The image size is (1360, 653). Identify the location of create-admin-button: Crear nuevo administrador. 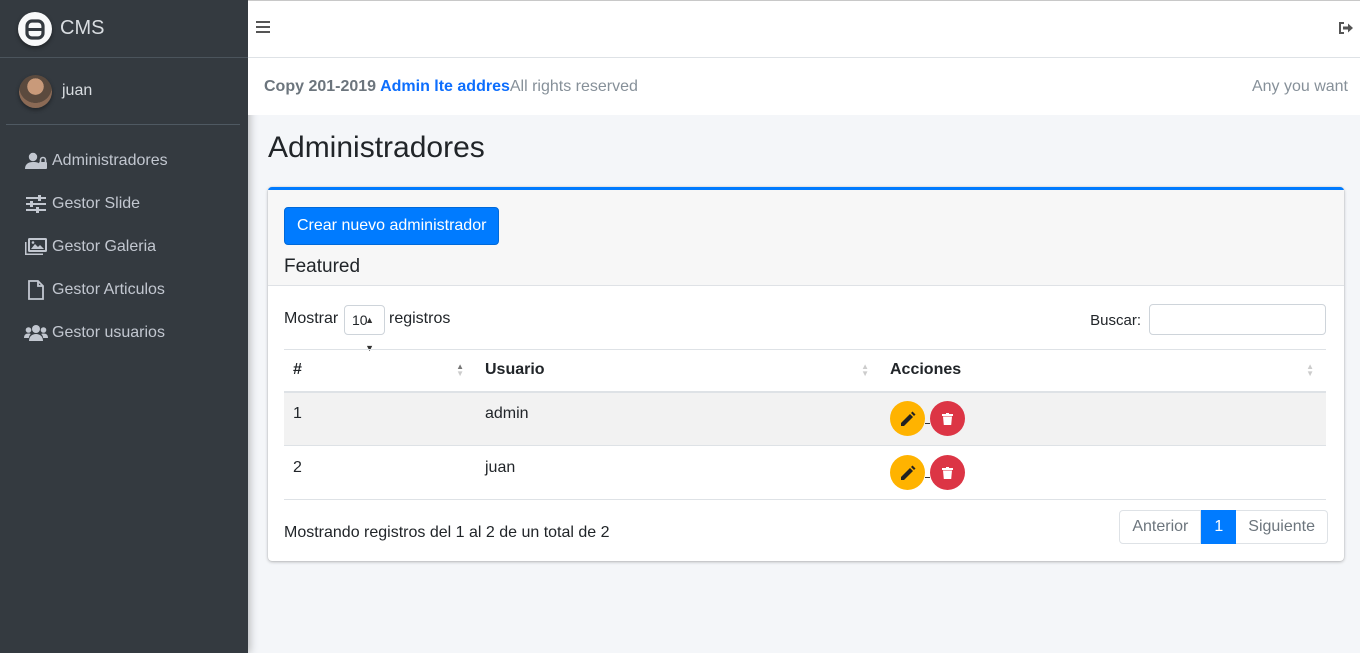
(392, 226).